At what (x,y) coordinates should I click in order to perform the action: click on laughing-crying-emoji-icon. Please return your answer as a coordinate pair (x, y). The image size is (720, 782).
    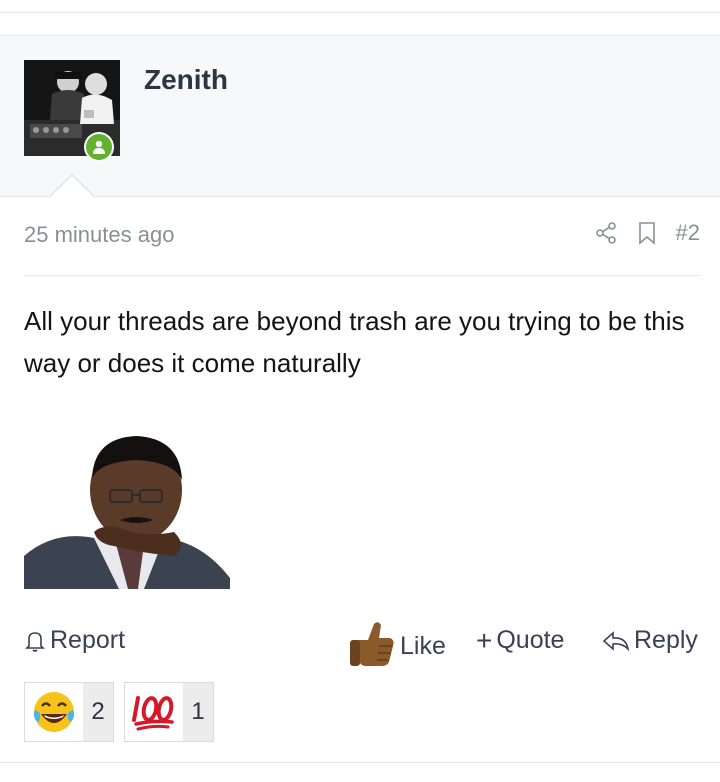
    Looking at the image, I should click on (54, 712).